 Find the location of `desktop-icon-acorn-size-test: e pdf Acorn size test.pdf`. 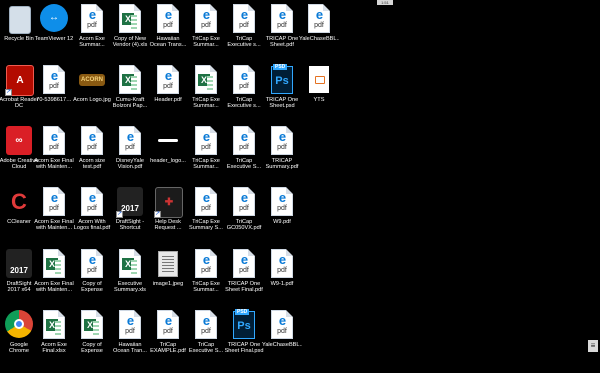

desktop-icon-acorn-size-test: e pdf Acorn size test.pdf is located at coordinates (92, 153).